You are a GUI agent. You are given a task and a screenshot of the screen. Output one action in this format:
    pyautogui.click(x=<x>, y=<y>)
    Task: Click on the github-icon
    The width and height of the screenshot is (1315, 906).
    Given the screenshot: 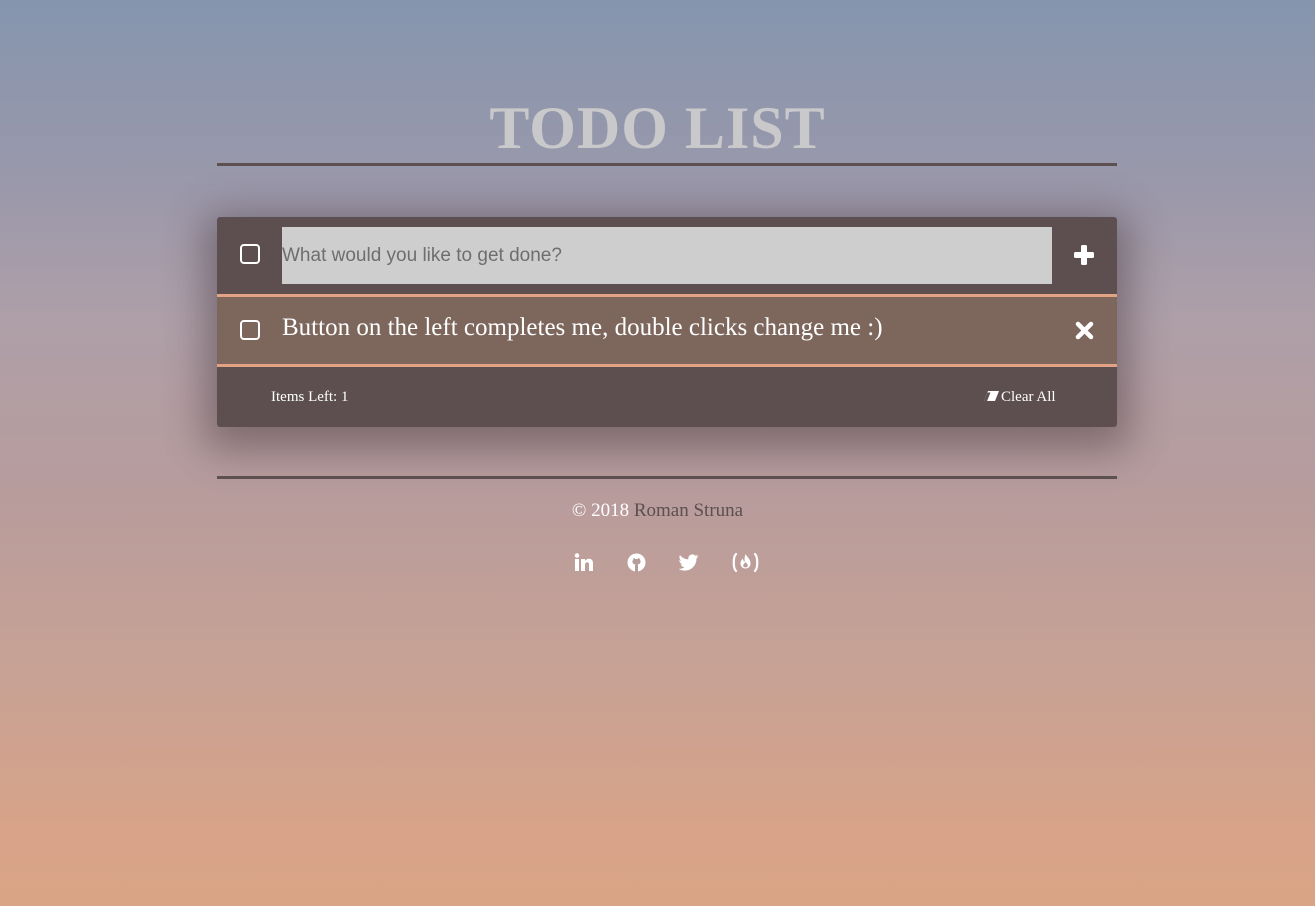 What is the action you would take?
    pyautogui.click(x=636, y=562)
    